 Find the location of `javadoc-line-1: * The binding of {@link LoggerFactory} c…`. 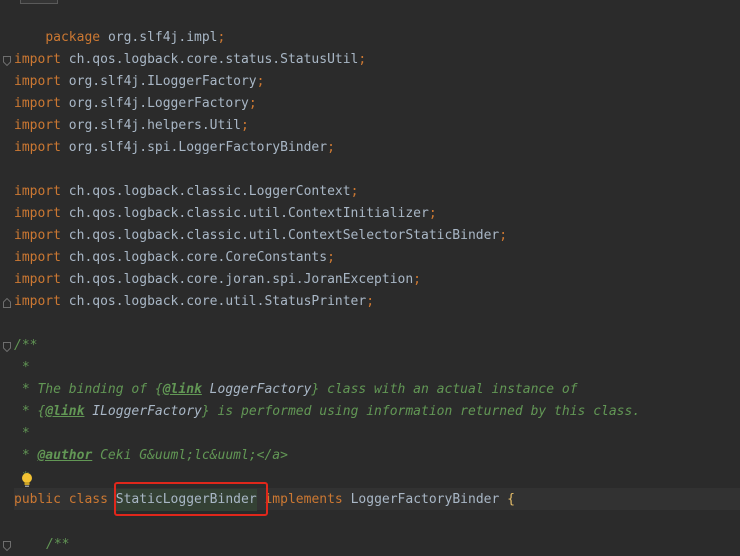

javadoc-line-1: * The binding of {@link LoggerFactory} c… is located at coordinates (296, 390).